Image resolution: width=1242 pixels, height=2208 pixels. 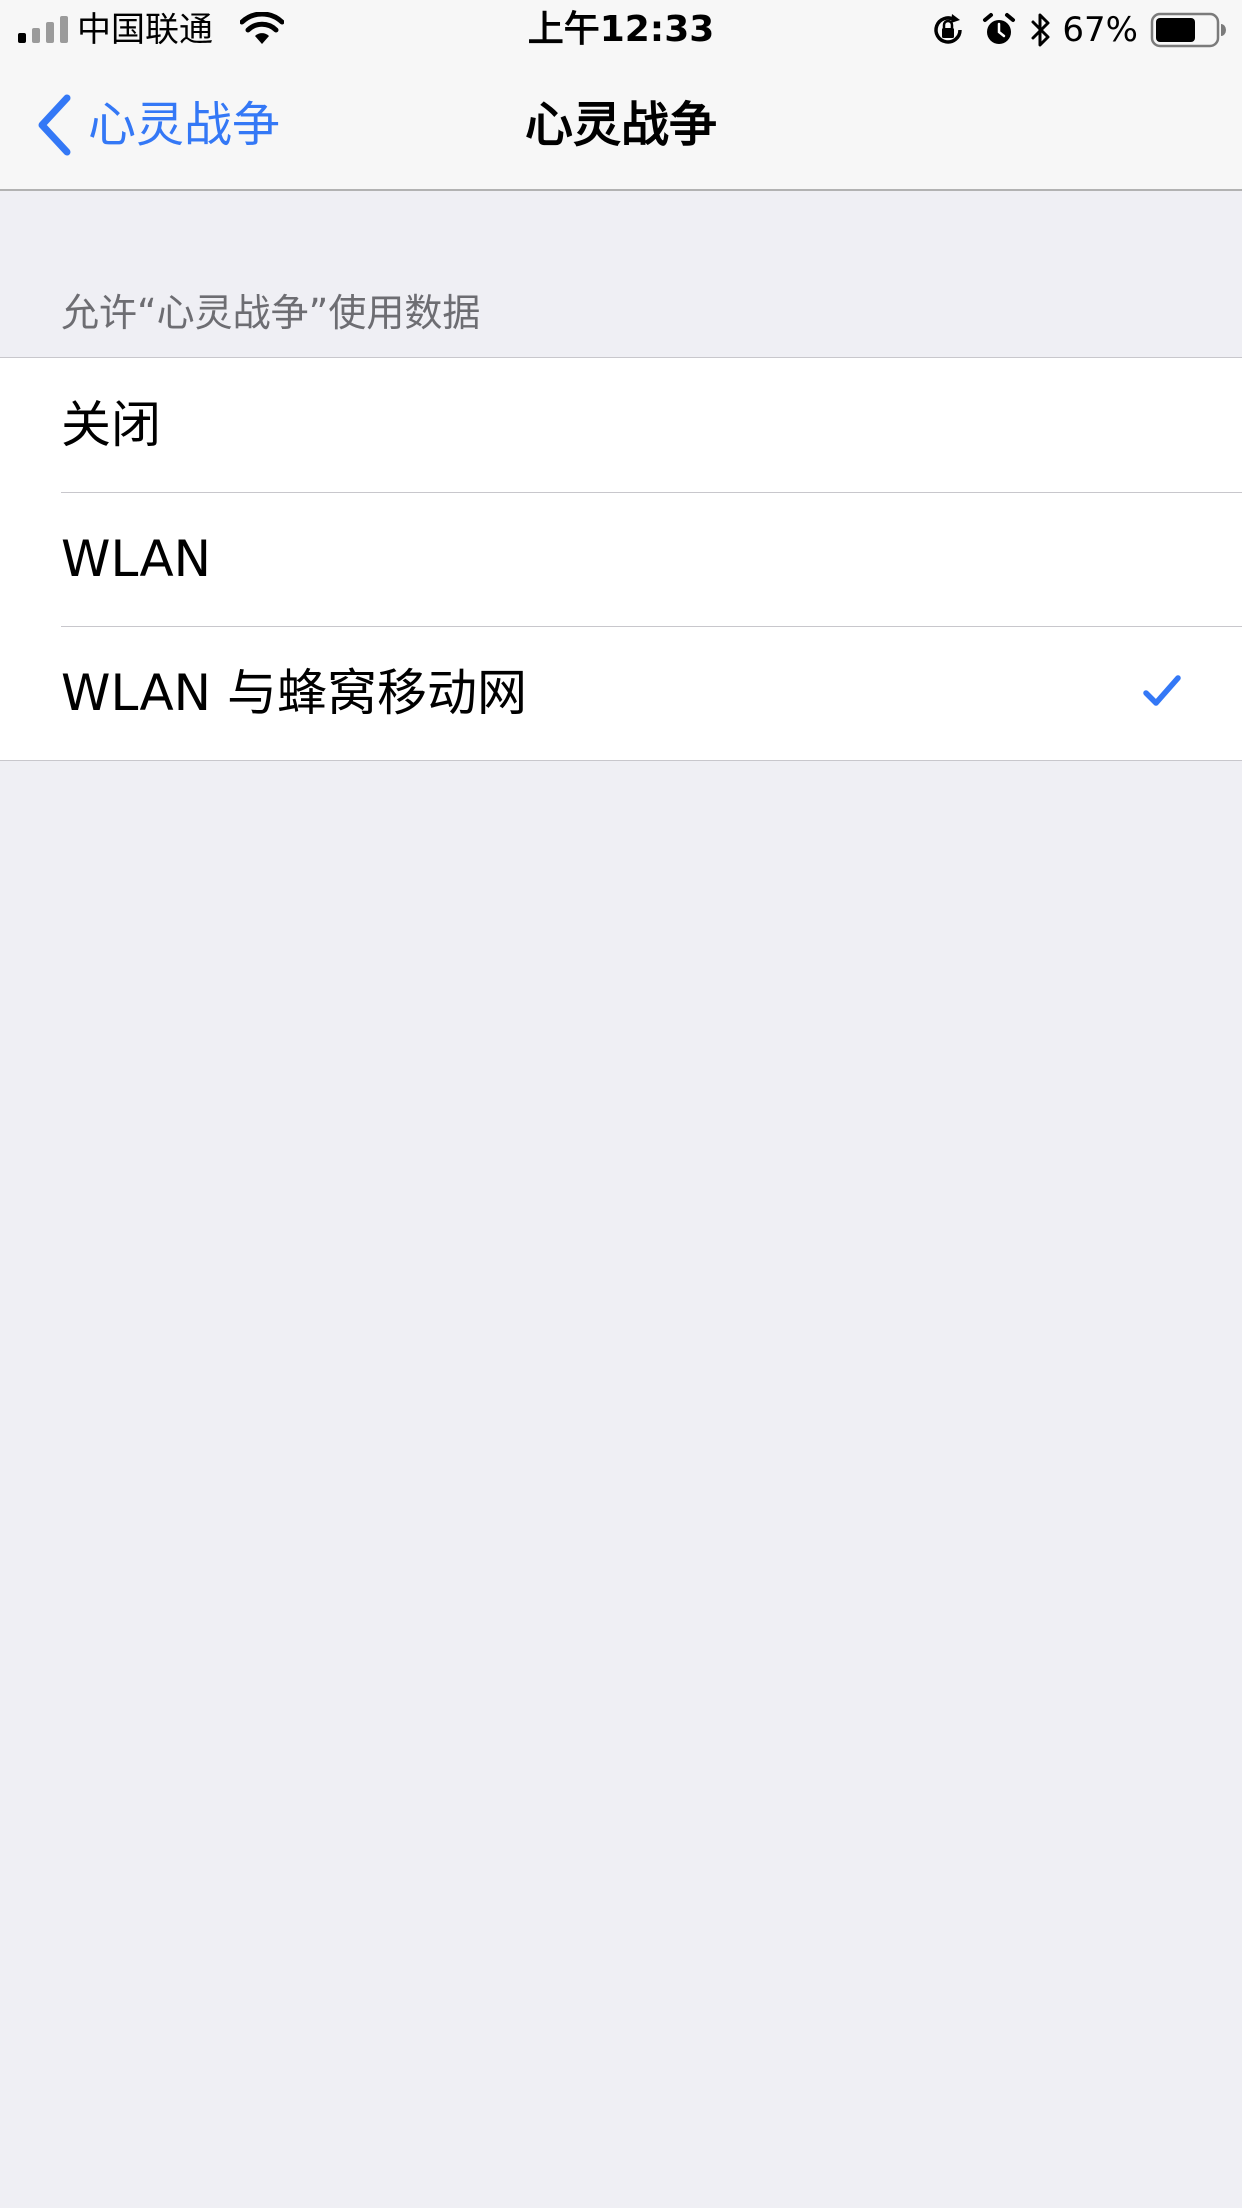 I want to click on option-label: WLAN 与蜂窝移动网, so click(x=294, y=693).